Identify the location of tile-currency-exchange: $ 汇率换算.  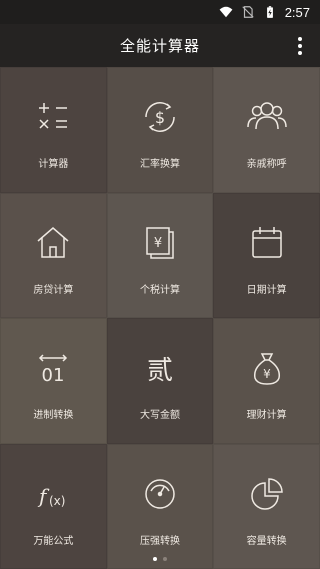
(160, 130).